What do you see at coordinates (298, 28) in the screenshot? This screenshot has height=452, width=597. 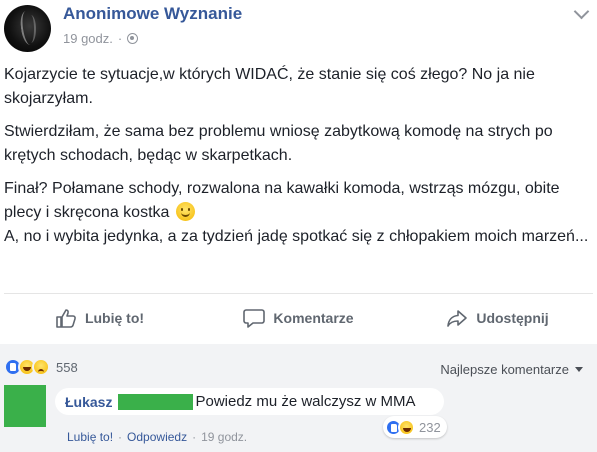 I see `post-header: Anonimowe Wyznanie 19 godz. ·` at bounding box center [298, 28].